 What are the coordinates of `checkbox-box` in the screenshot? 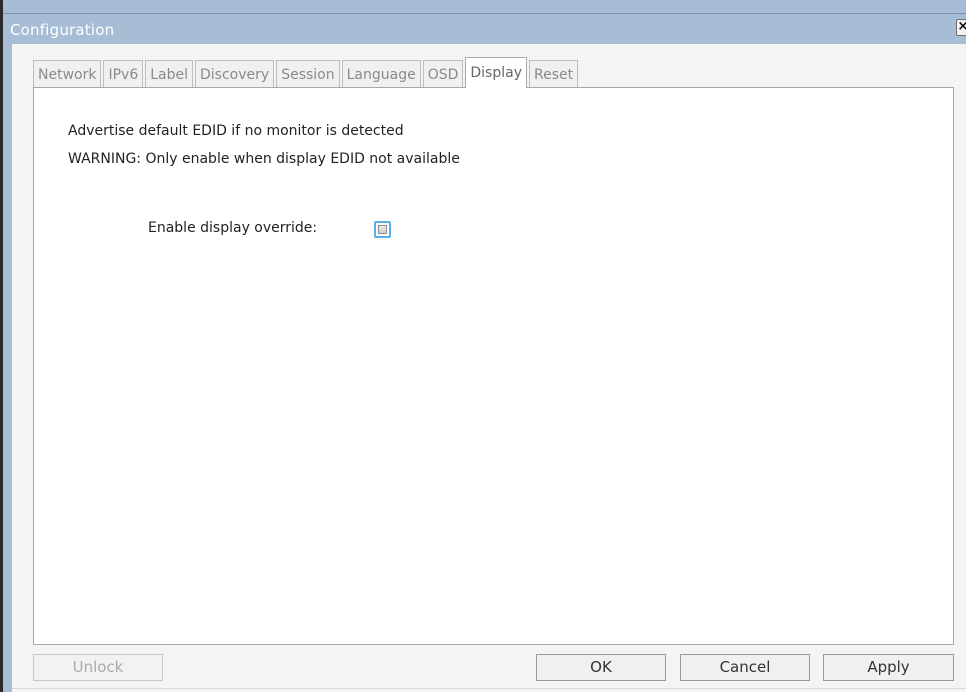 It's located at (382, 229).